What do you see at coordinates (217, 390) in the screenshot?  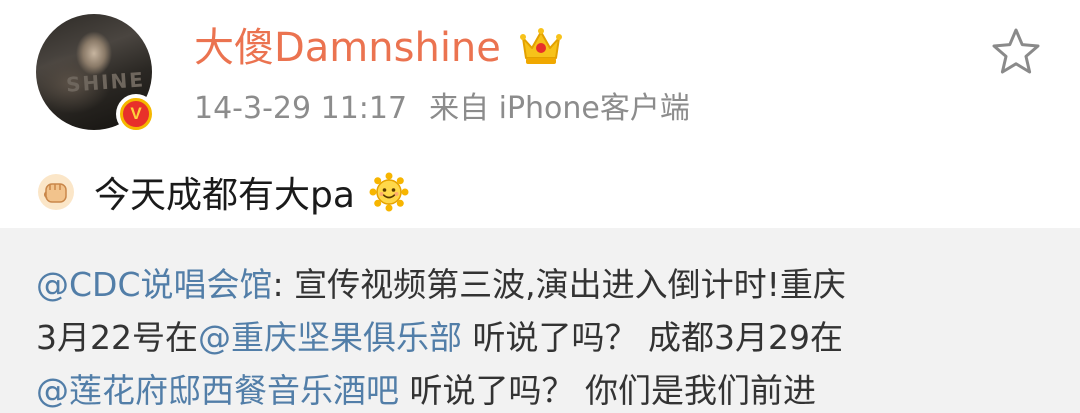 I see `mention-link: @莲花府邸西餐音乐酒吧` at bounding box center [217, 390].